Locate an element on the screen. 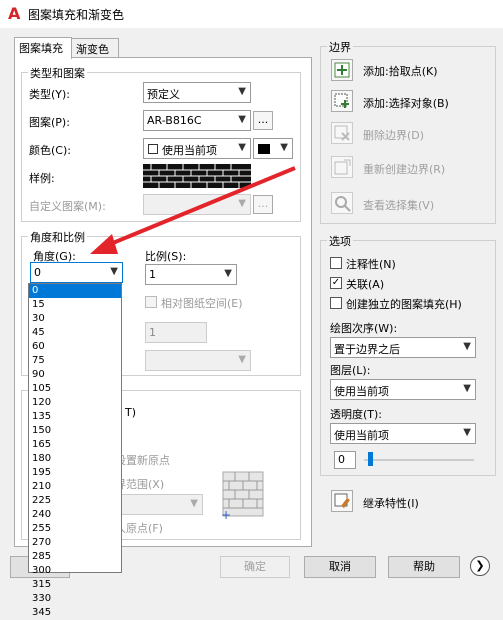  inherit-properties-button: 继承特性(I) is located at coordinates (391, 503).